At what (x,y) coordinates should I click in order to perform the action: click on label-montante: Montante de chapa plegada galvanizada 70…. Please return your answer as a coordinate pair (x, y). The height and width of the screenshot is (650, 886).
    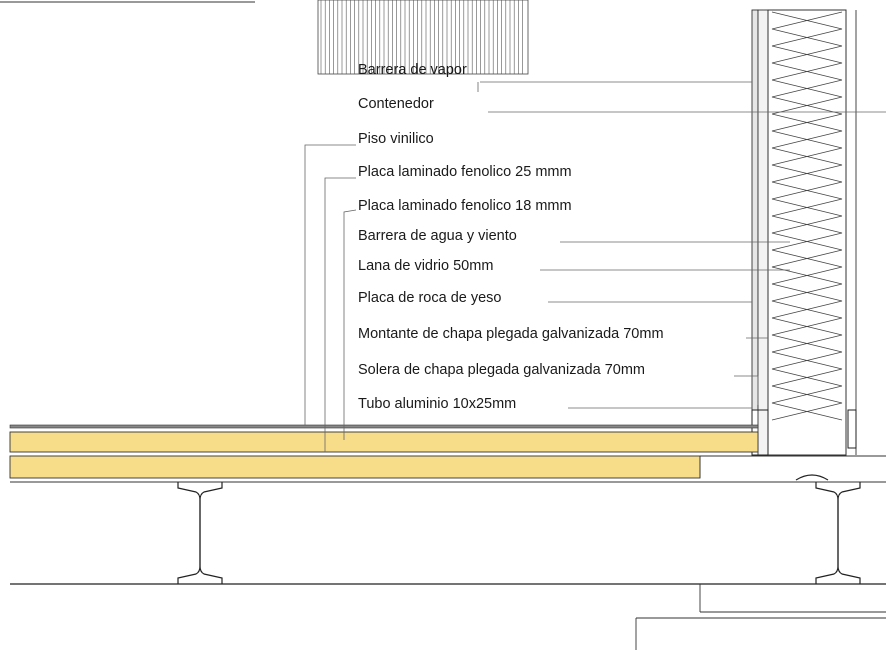
    Looking at the image, I should click on (511, 334).